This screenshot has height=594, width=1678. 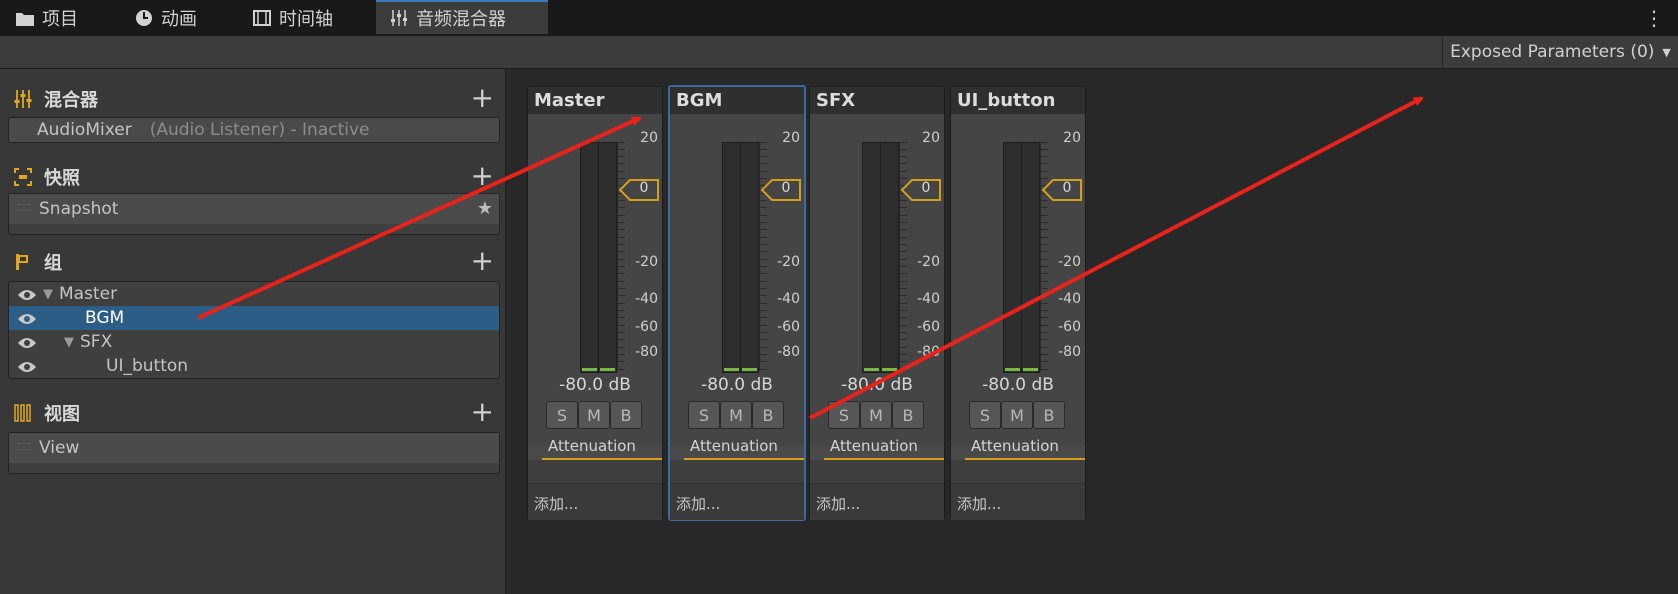 I want to click on scale-label: -20, so click(x=928, y=262).